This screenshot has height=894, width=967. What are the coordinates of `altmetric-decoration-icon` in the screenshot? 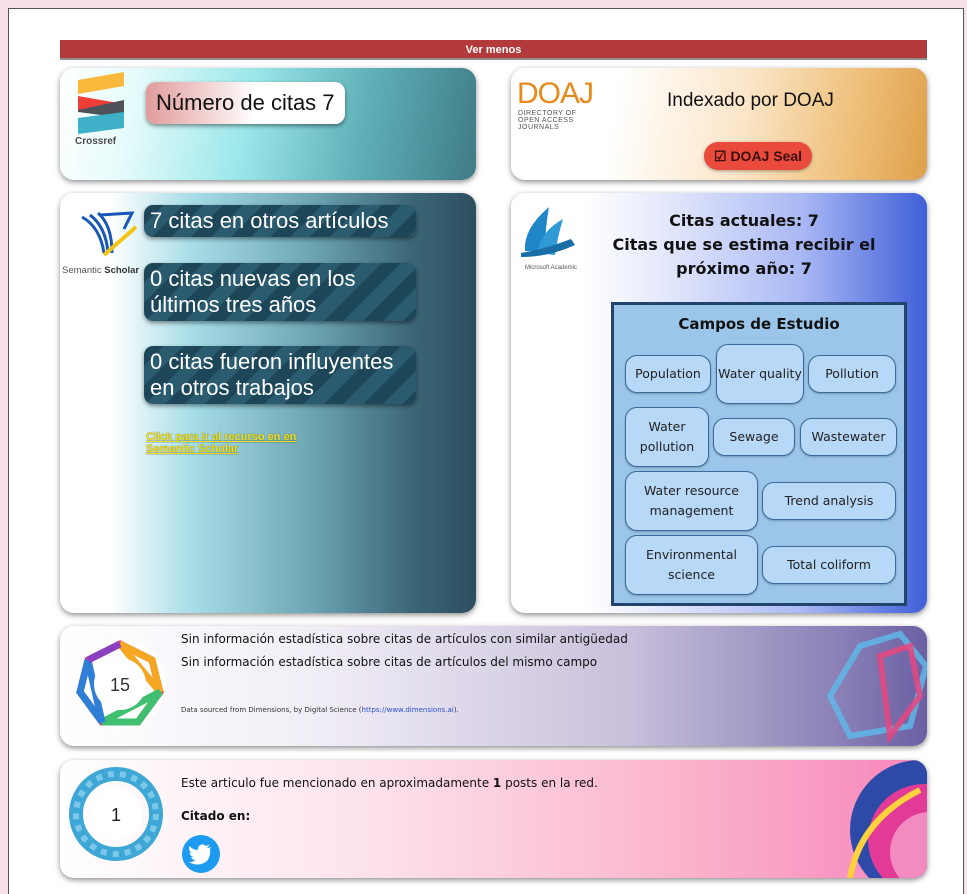 It's located at (887, 819).